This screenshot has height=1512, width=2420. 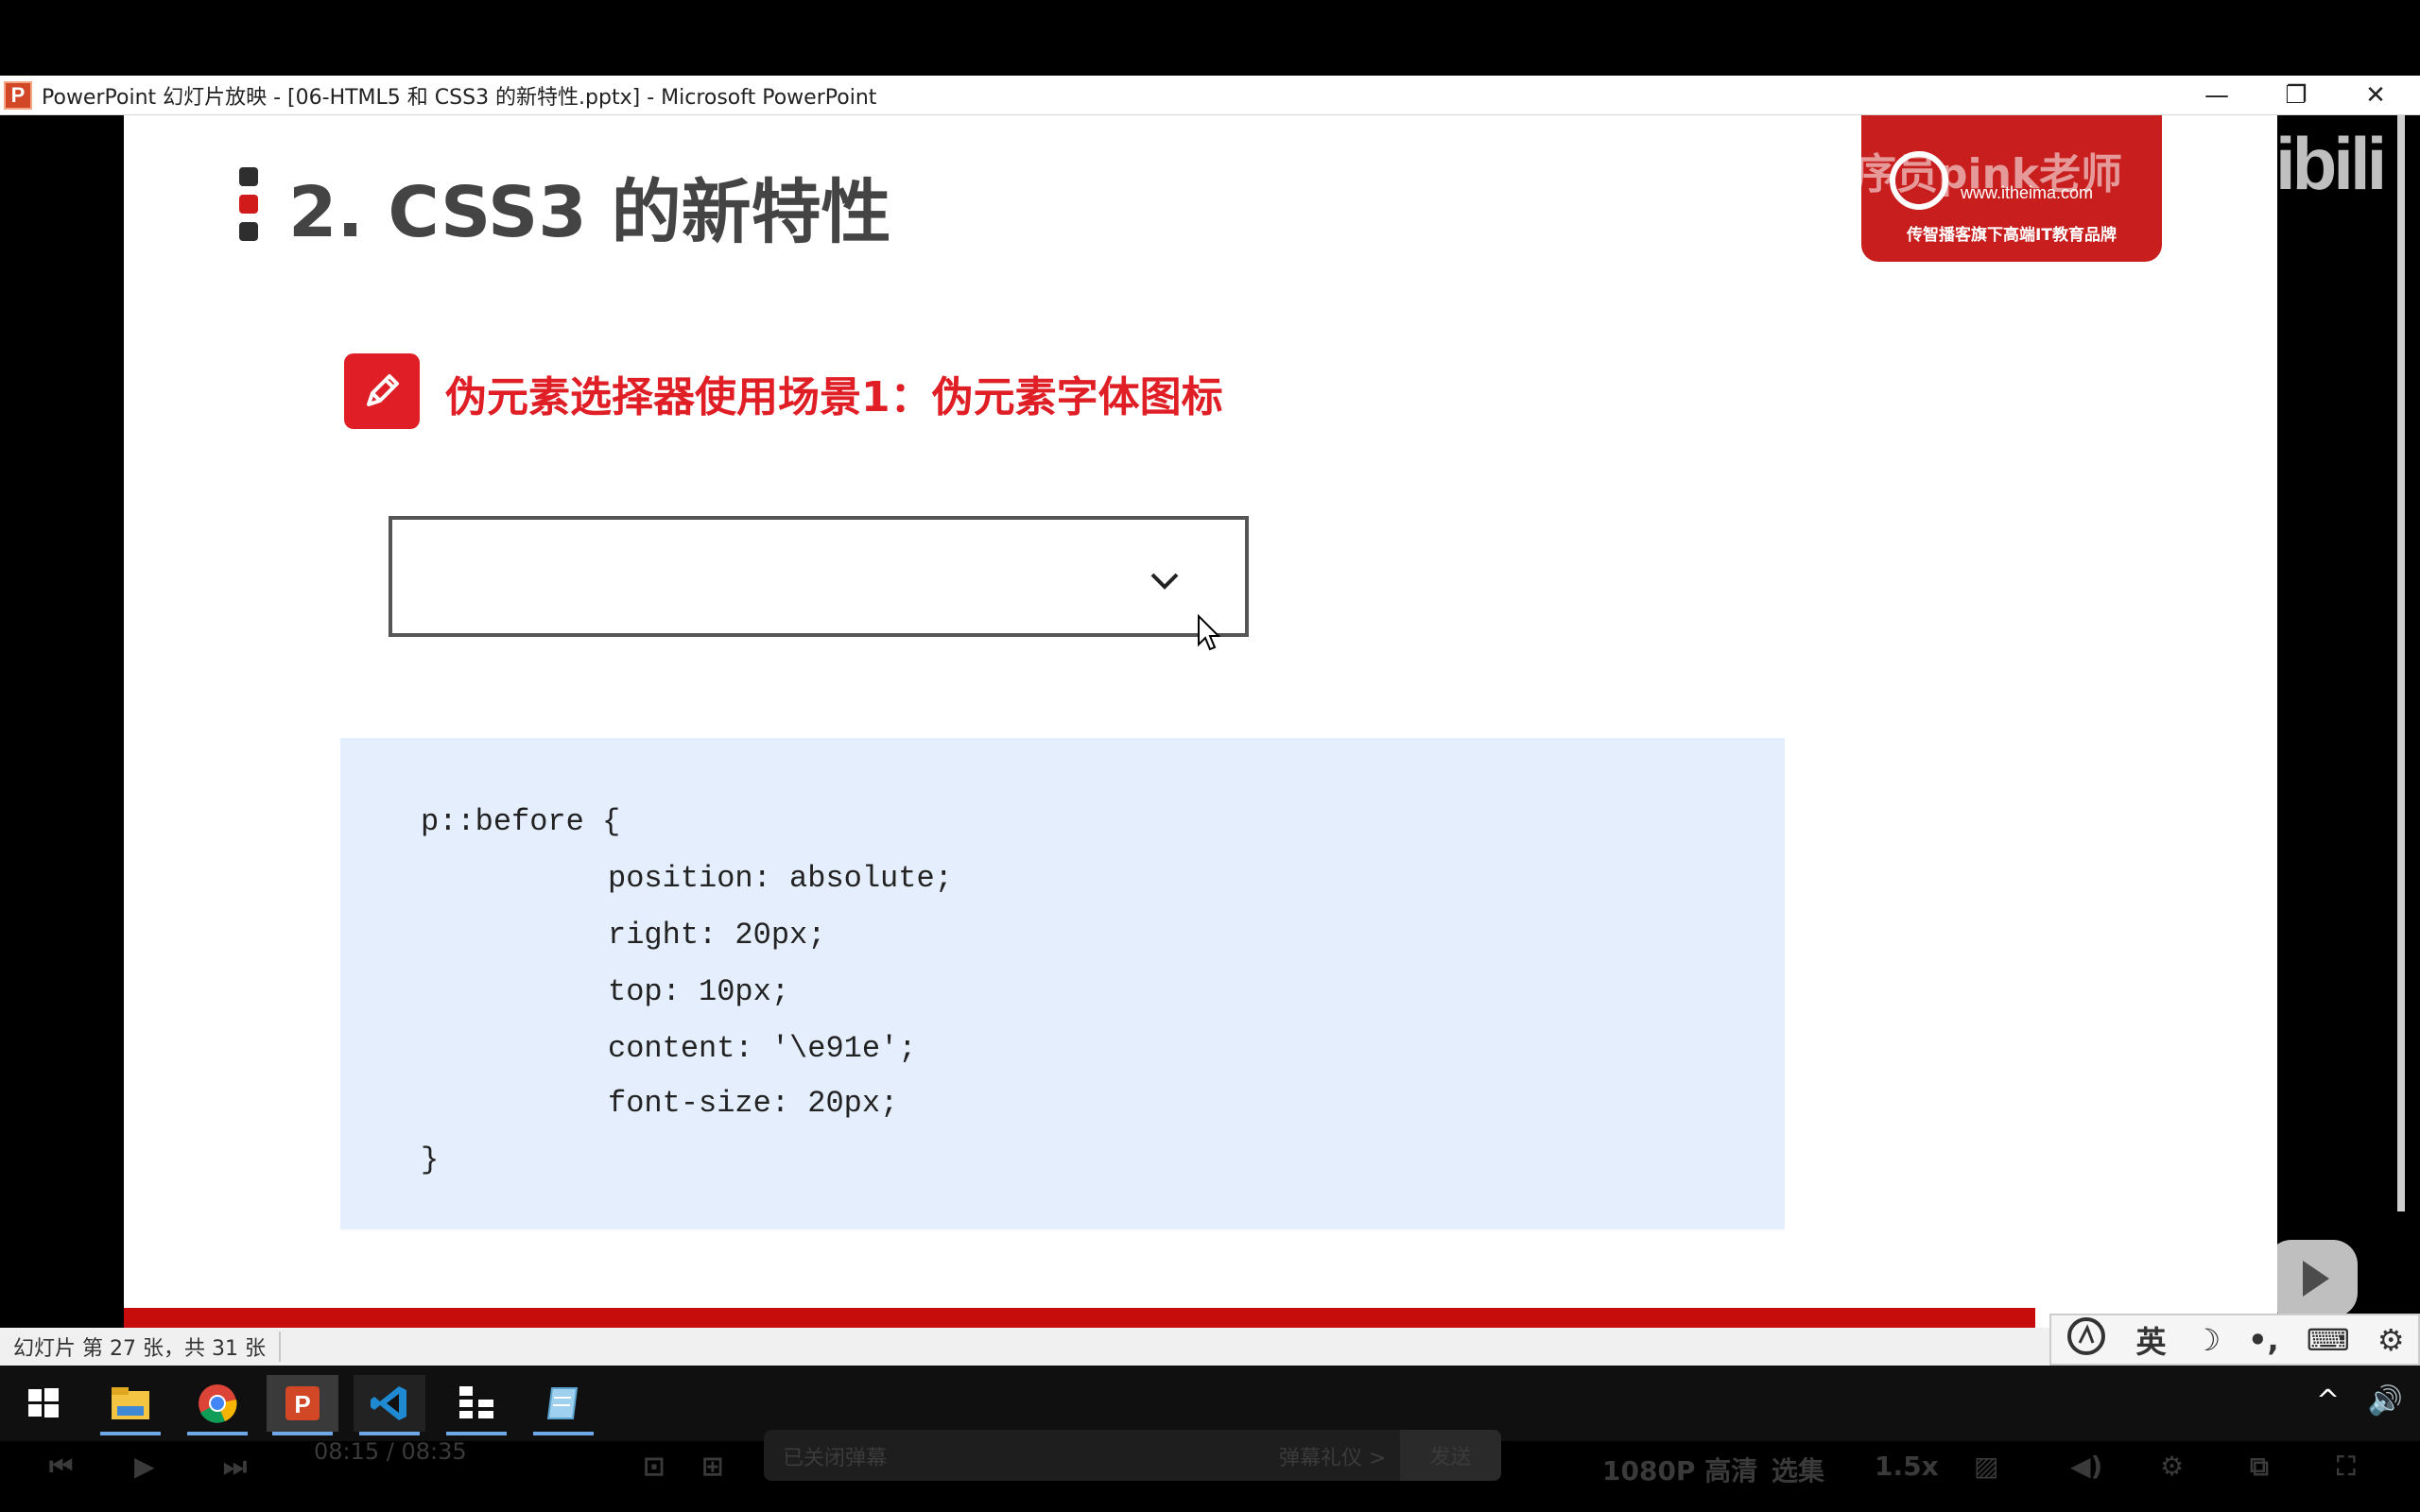 I want to click on section-heading: 伪元素选择器使用场景1：伪元素字体图标, so click(x=834, y=397).